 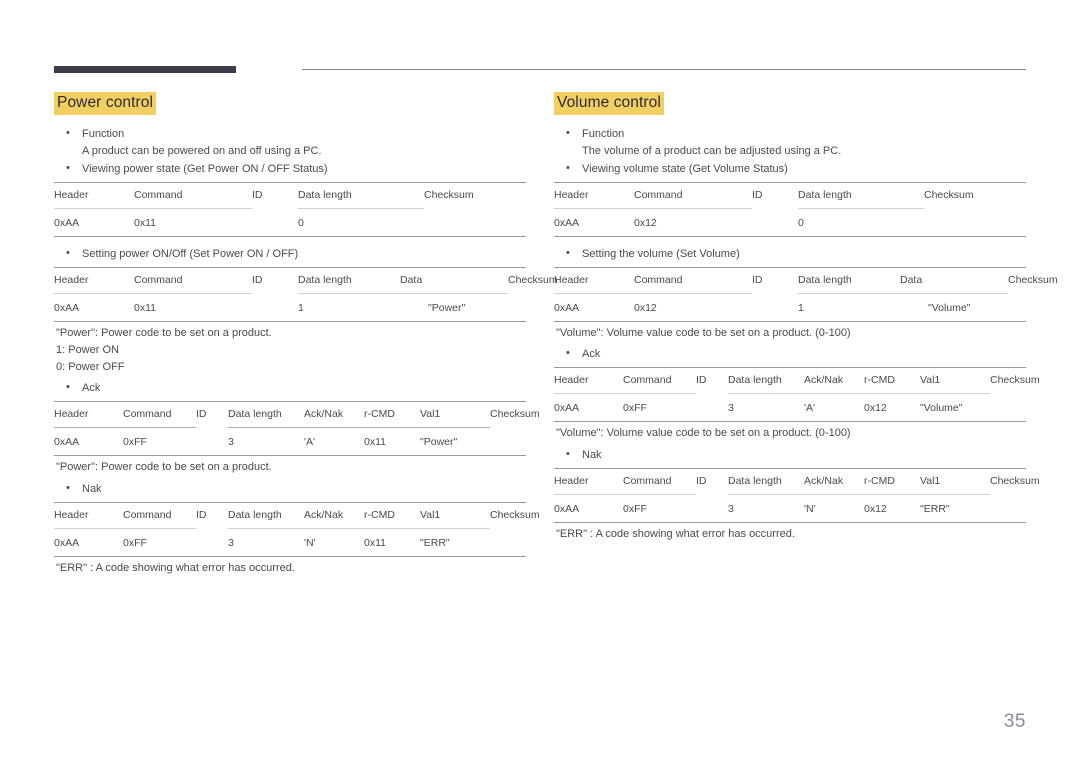 I want to click on cell-value: 0, so click(x=861, y=222).